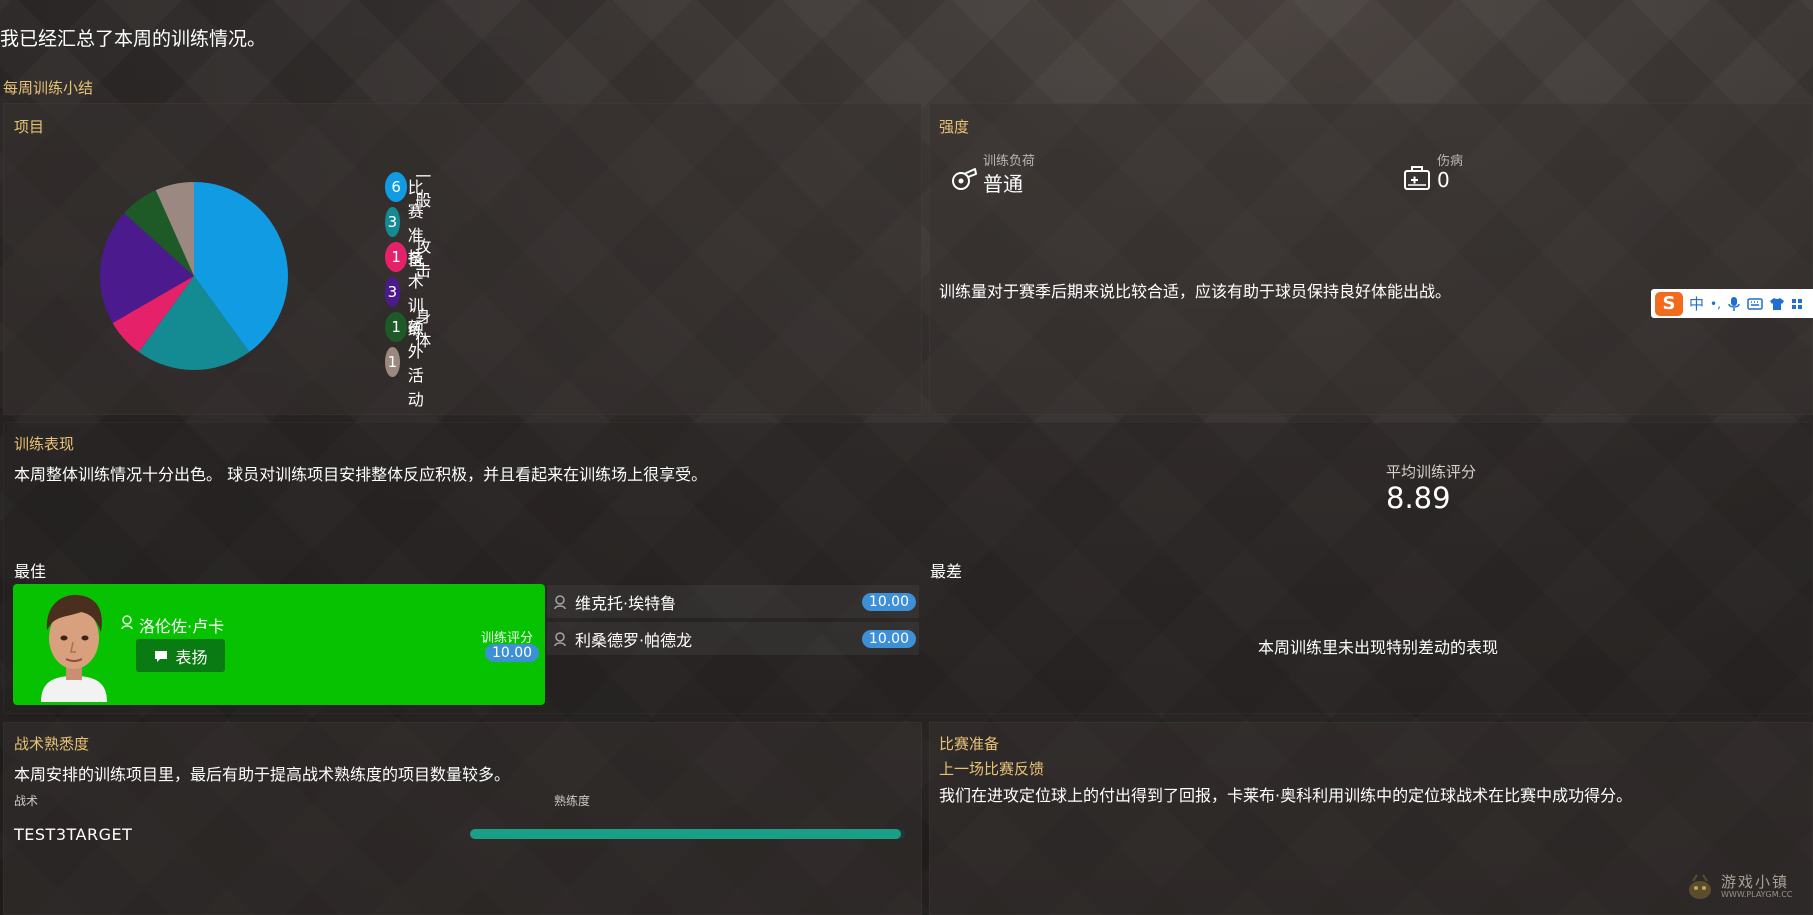 The width and height of the screenshot is (1813, 915). I want to click on familiarity-bar, so click(687, 834).